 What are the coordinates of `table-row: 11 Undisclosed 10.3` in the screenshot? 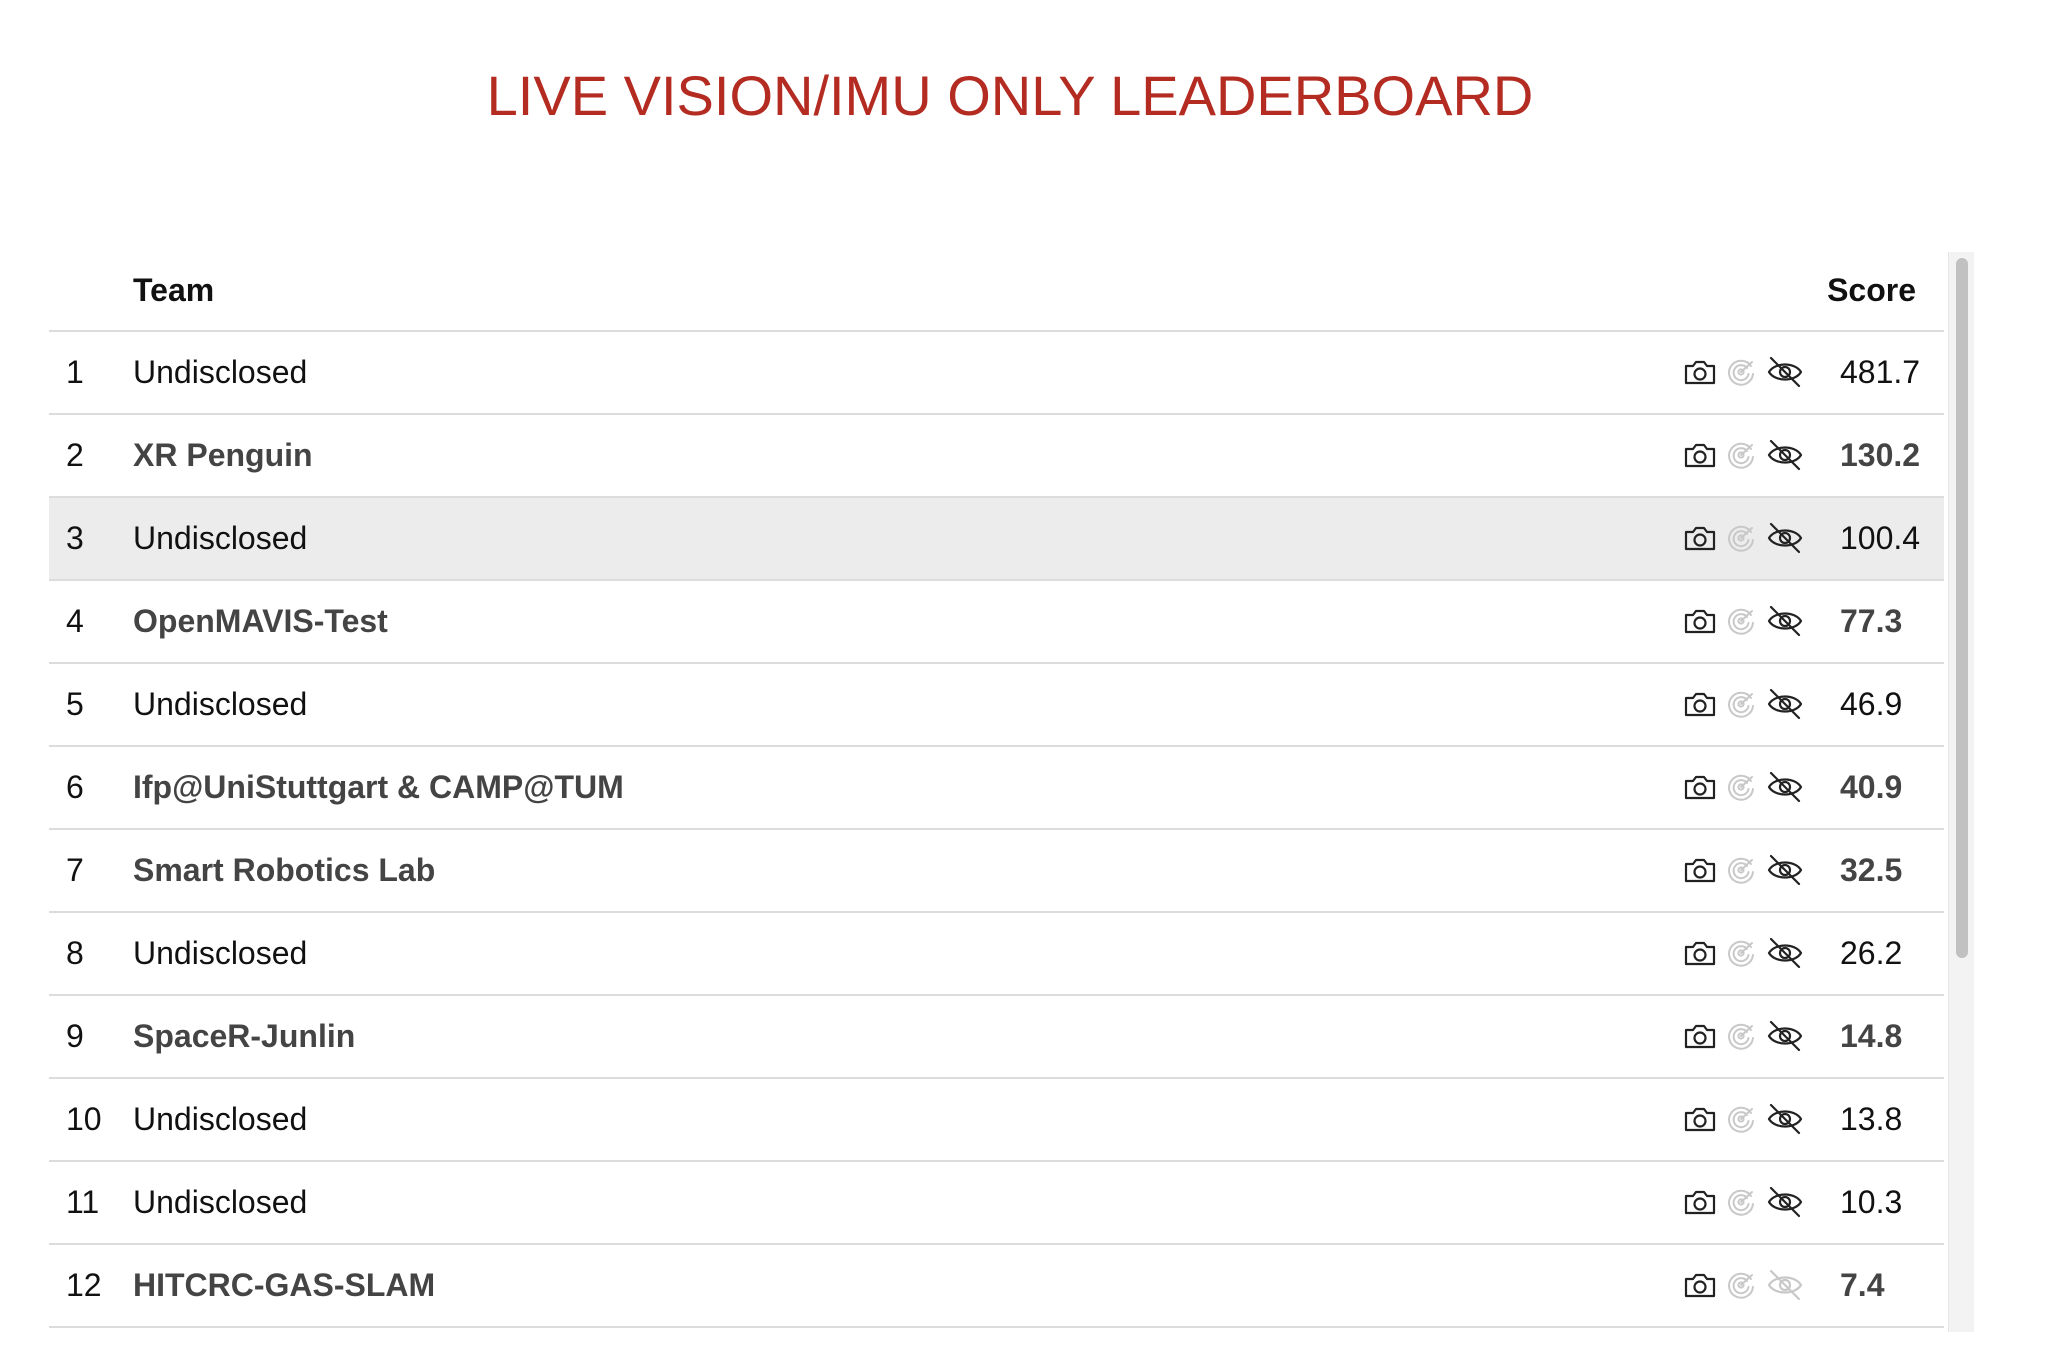 It's located at (996, 1203).